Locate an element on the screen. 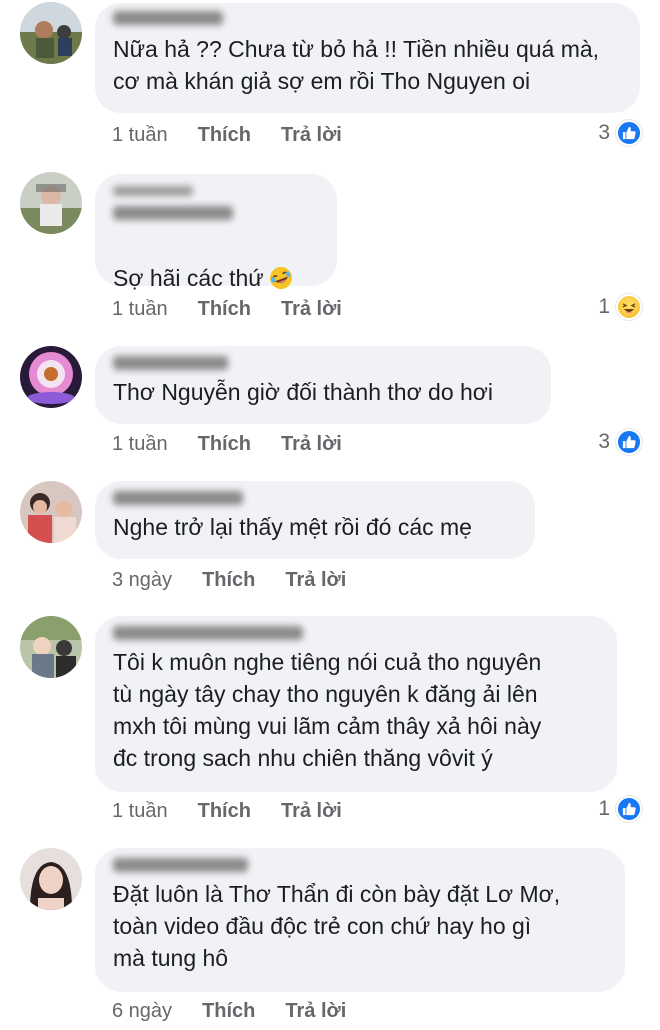  comment-bubble: Thơ Nguyễn giờ đối thành thơ do hơi is located at coordinates (323, 385).